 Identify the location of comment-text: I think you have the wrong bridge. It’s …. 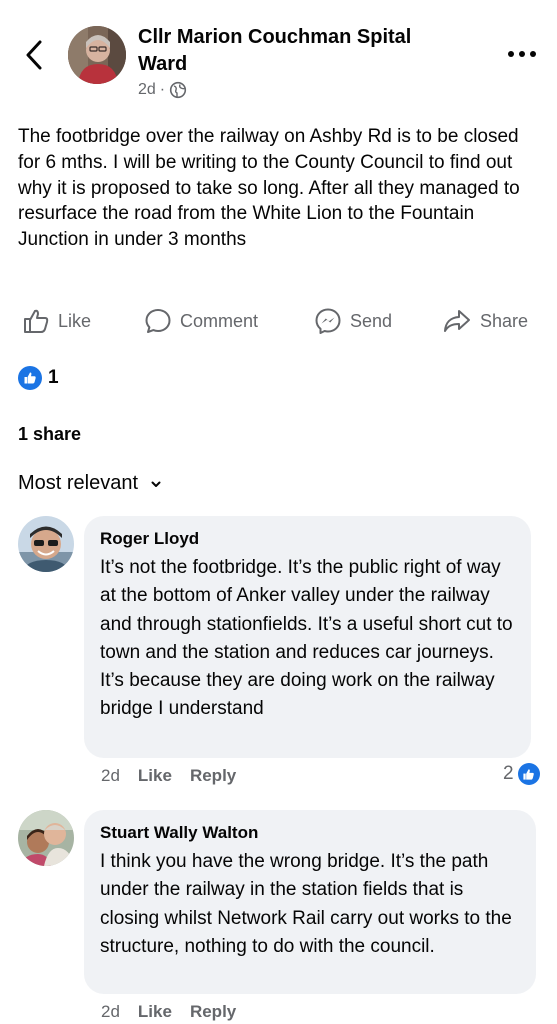
(306, 904).